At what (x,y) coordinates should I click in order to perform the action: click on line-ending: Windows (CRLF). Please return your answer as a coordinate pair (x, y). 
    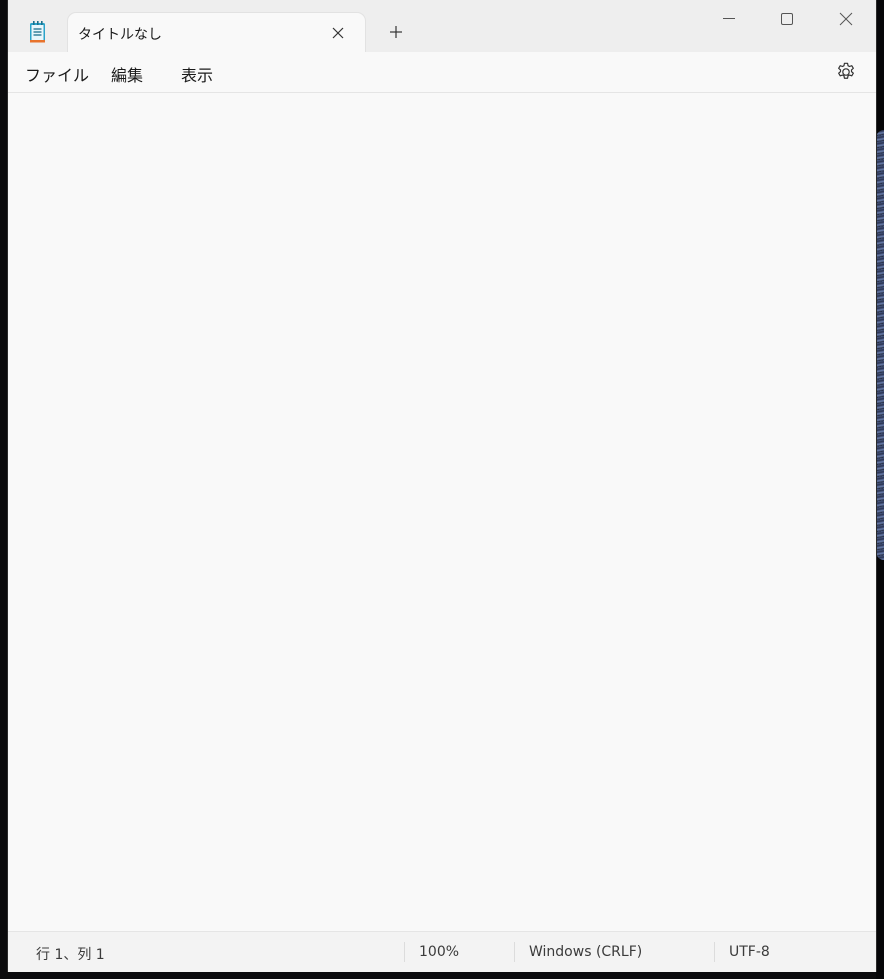
    Looking at the image, I should click on (585, 952).